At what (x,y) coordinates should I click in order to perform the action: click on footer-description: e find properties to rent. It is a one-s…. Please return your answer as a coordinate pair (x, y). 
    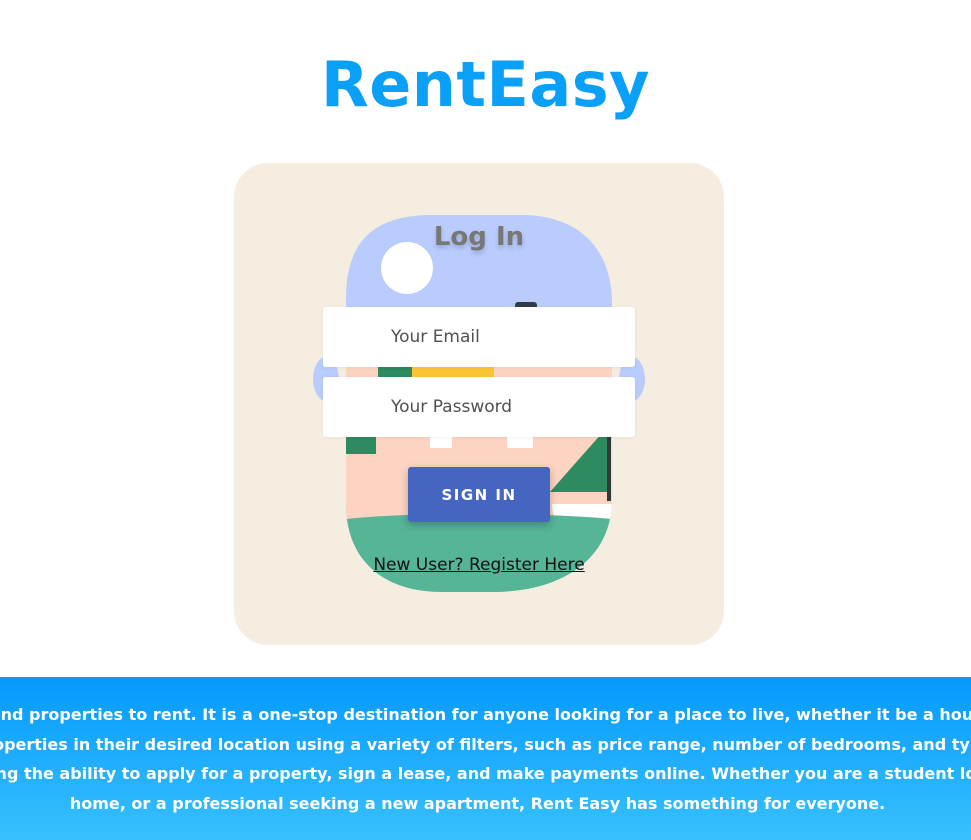
    Looking at the image, I should click on (485, 759).